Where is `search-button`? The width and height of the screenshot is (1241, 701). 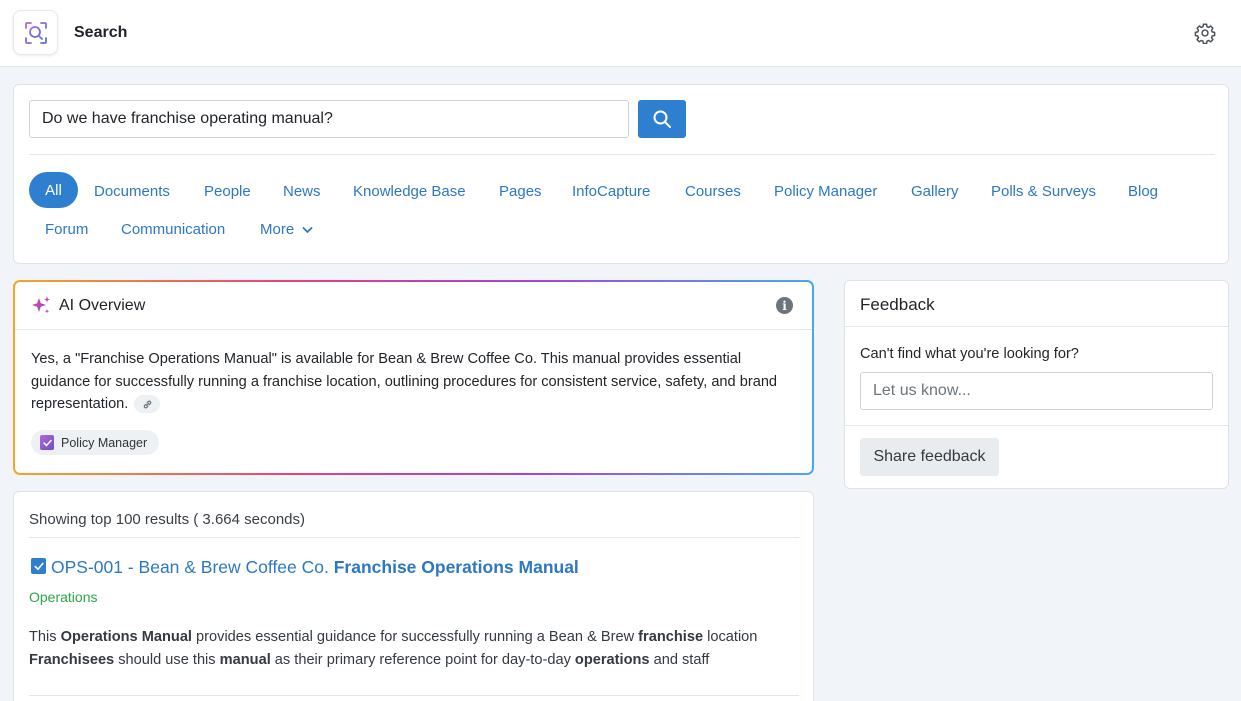
search-button is located at coordinates (662, 119).